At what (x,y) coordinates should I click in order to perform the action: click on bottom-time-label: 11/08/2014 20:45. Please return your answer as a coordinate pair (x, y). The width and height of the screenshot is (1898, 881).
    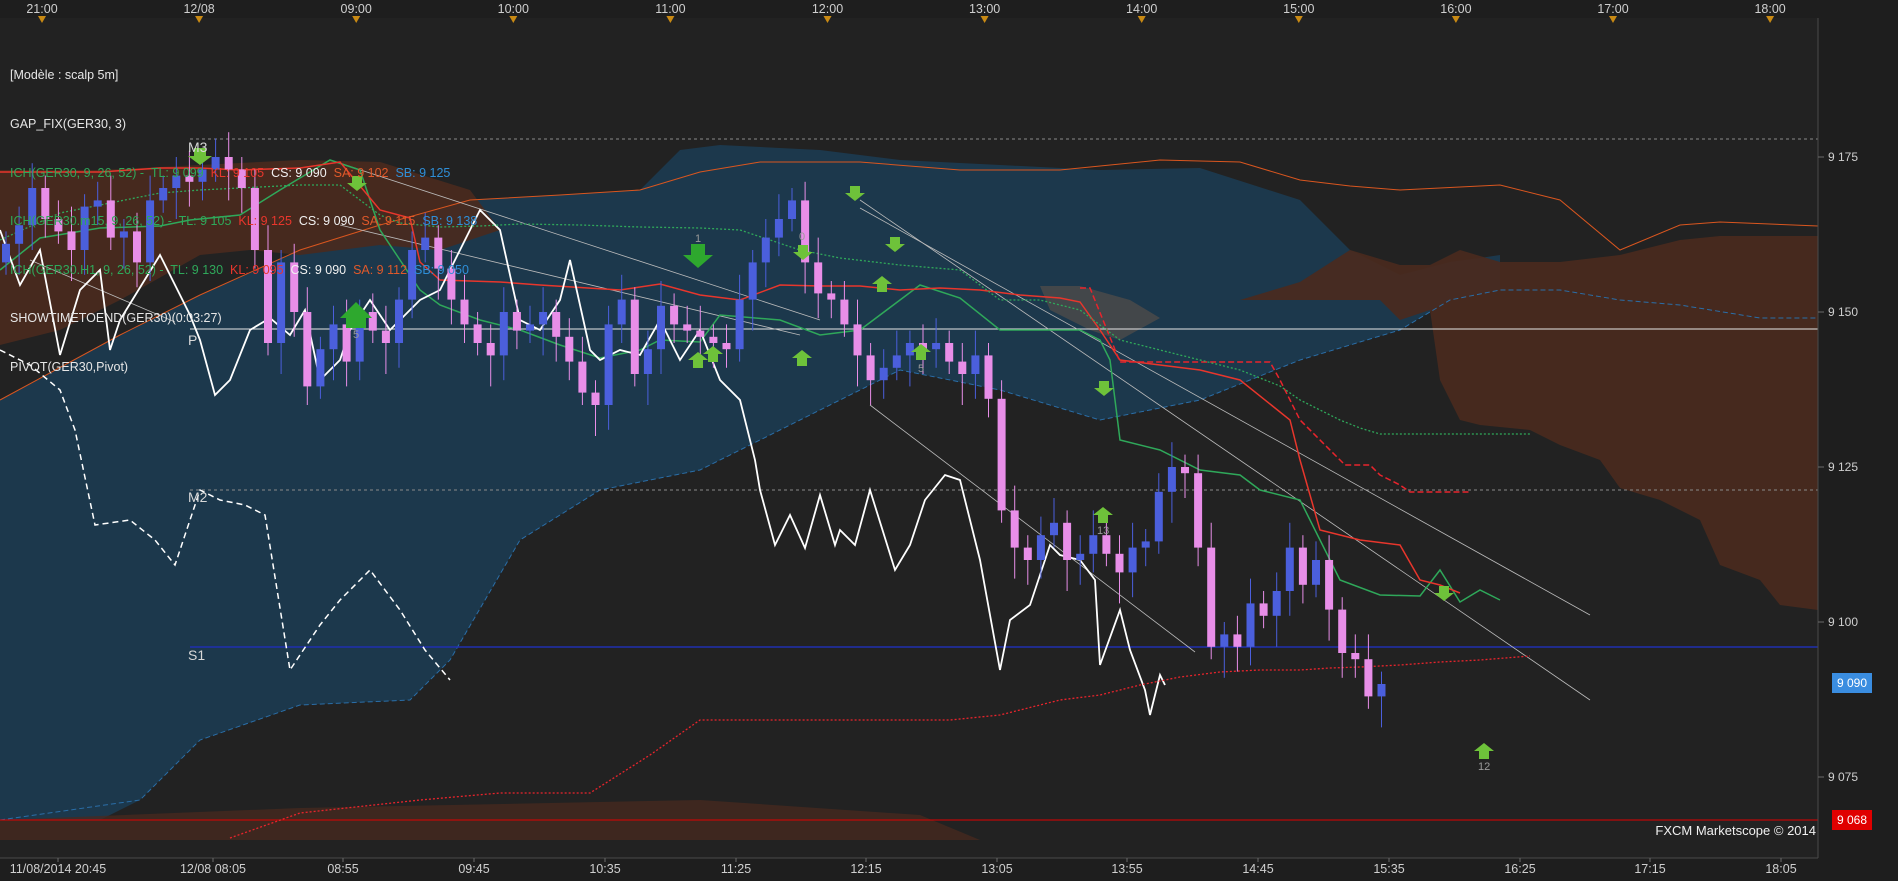
    Looking at the image, I should click on (58, 869).